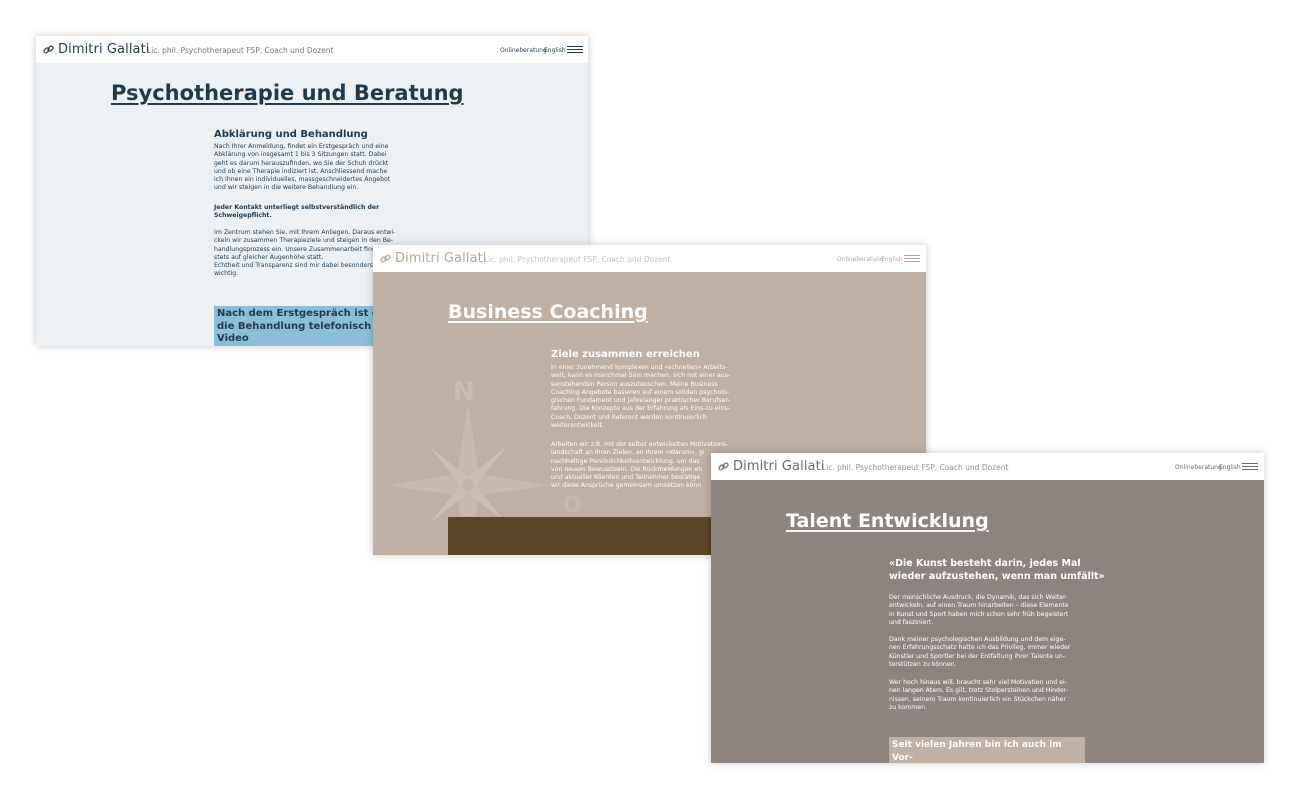 Image resolution: width=1300 pixels, height=800 pixels. What do you see at coordinates (548, 312) in the screenshot?
I see `page-title: Business Coaching` at bounding box center [548, 312].